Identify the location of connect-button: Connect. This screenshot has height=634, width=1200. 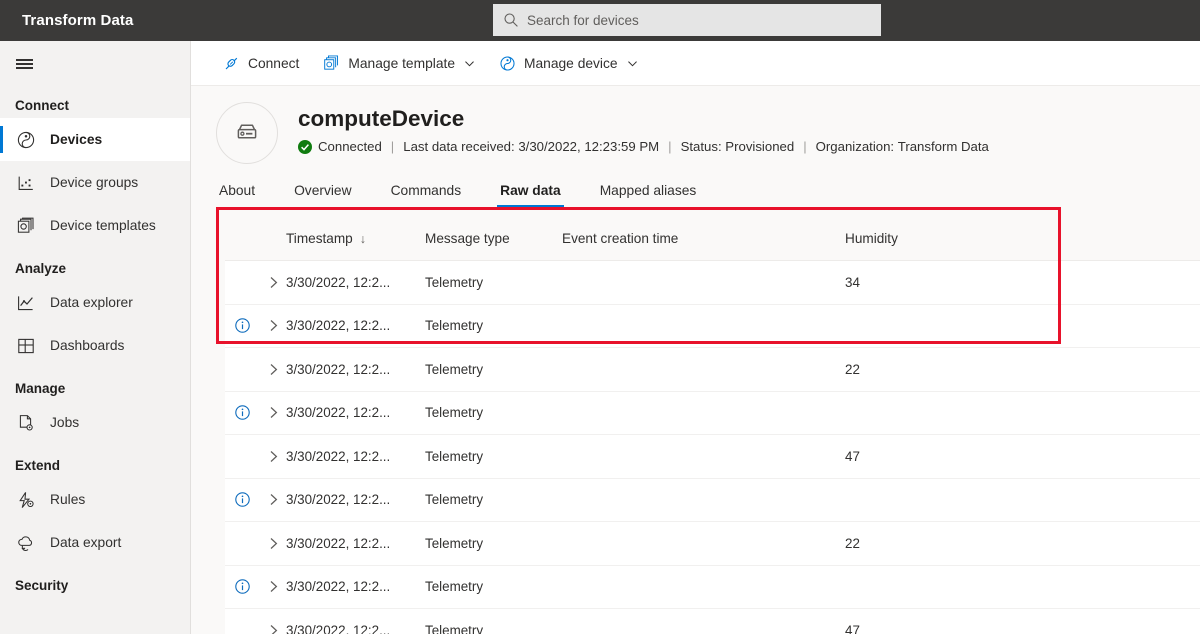
(261, 63).